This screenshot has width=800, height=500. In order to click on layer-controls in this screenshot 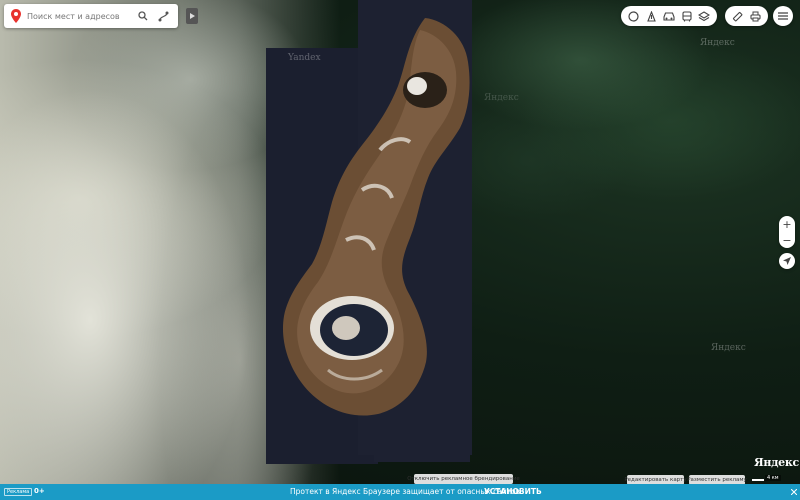, I will do `click(669, 16)`.